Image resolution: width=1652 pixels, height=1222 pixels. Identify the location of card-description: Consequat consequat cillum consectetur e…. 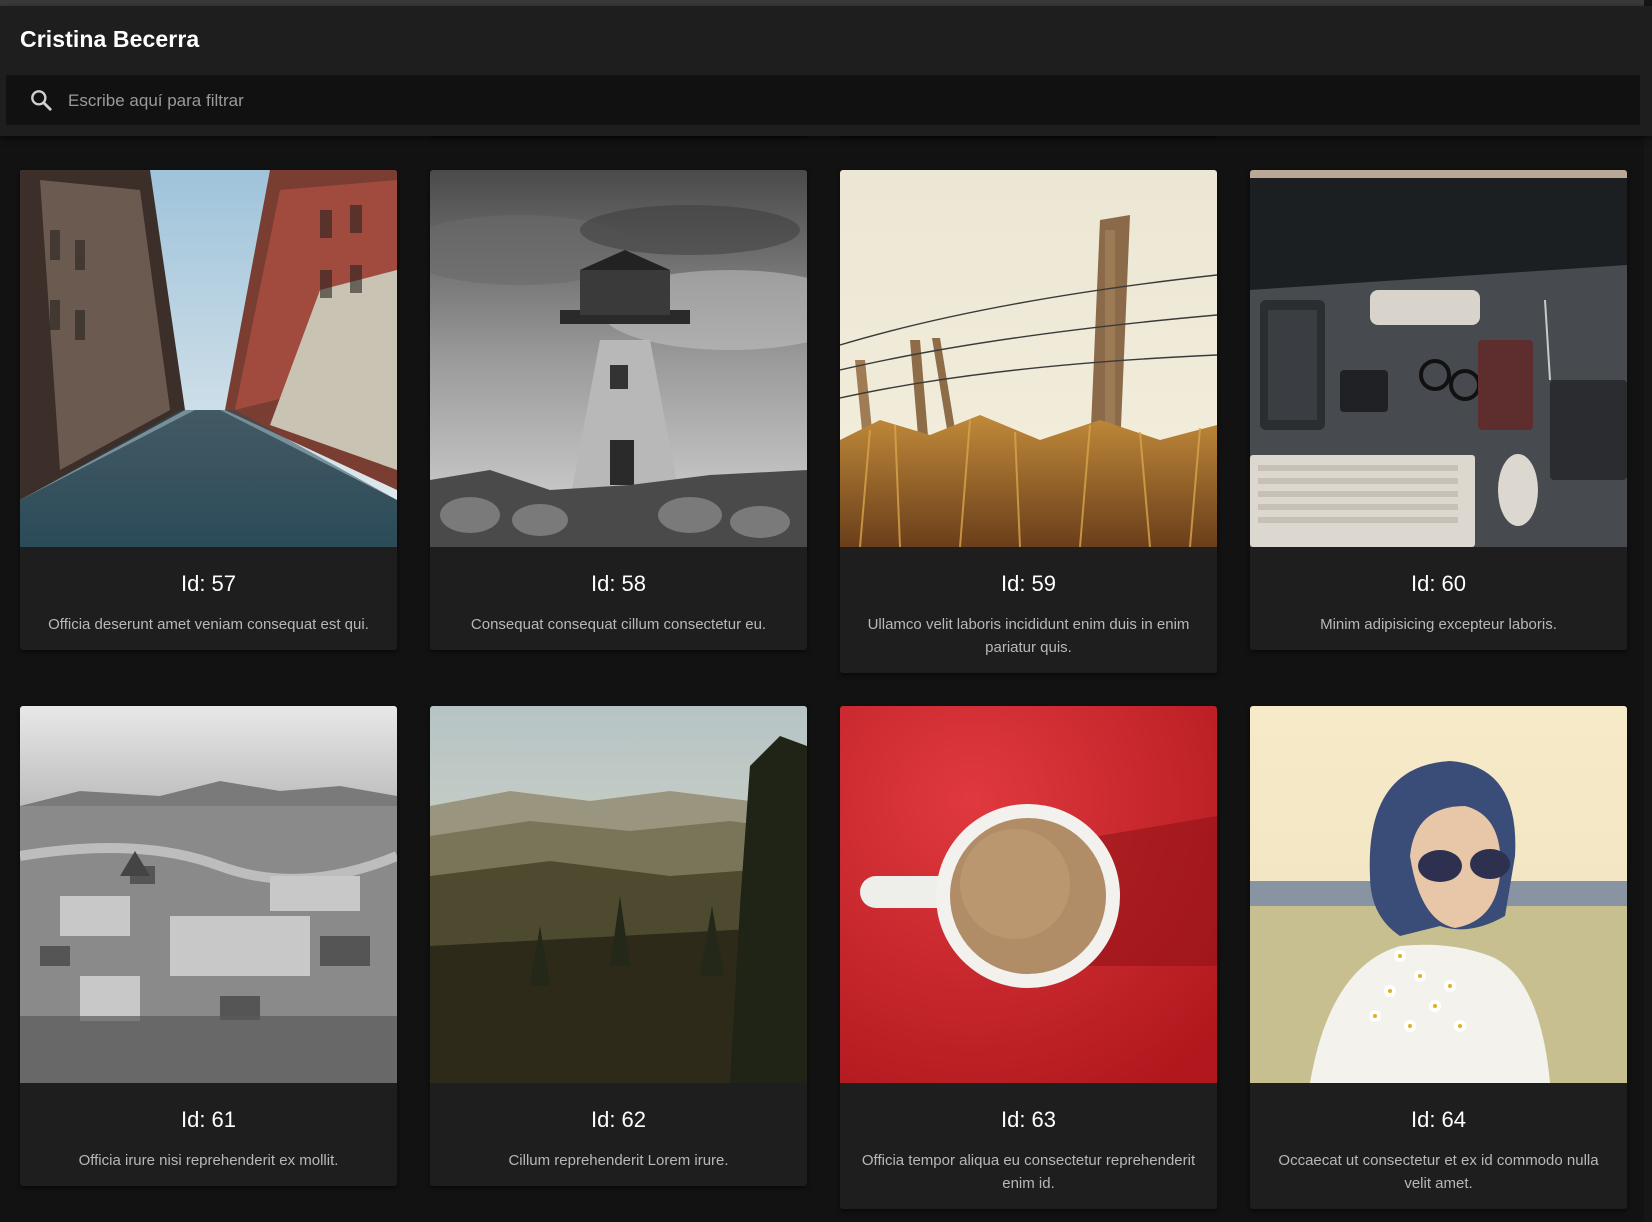
(618, 624).